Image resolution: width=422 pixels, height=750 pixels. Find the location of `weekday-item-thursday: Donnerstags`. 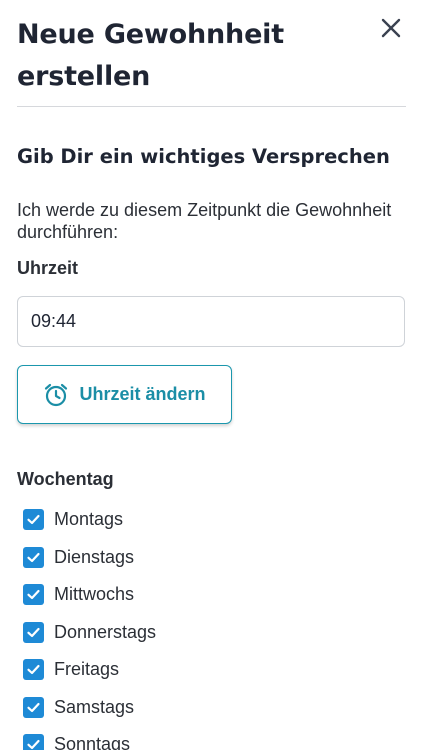

weekday-item-thursday: Donnerstags is located at coordinates (89, 633).